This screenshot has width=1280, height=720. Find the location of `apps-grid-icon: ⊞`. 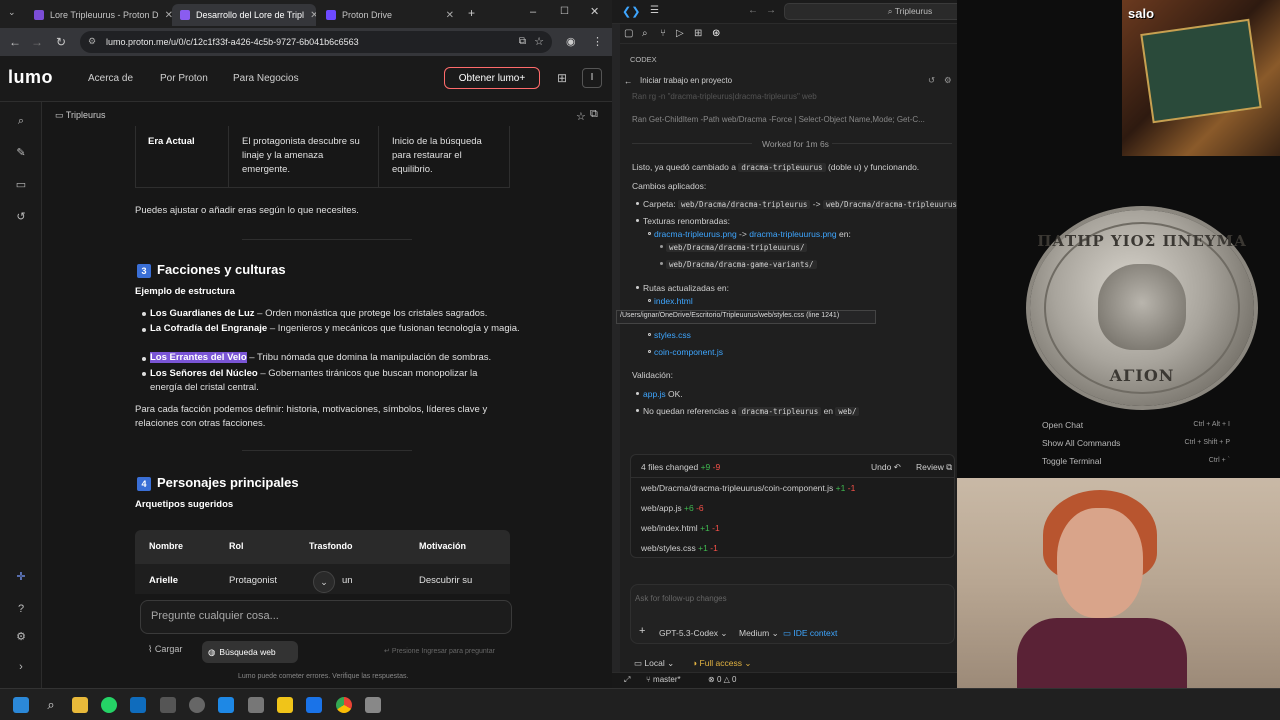

apps-grid-icon: ⊞ is located at coordinates (562, 78).